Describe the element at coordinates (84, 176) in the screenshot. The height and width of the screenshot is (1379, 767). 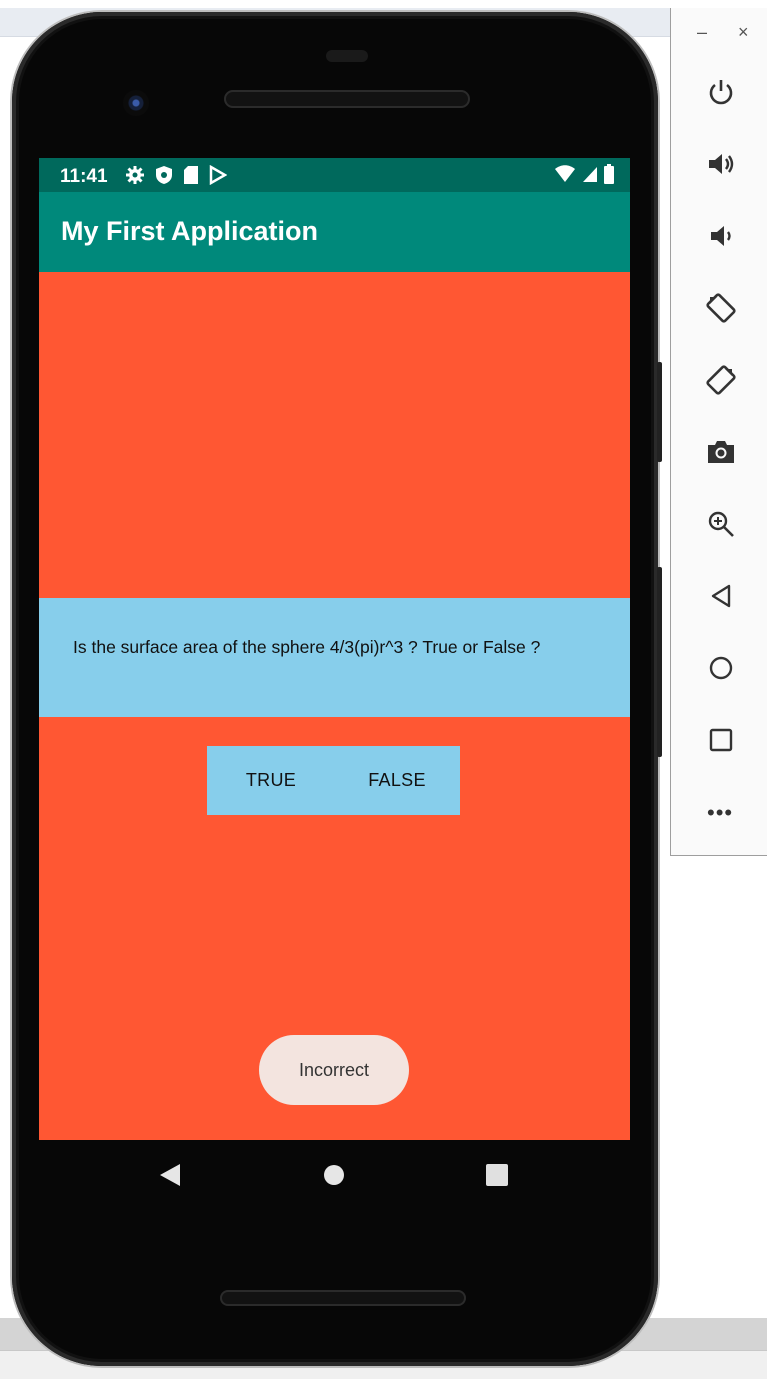
I see `status-time: 11:41` at that location.